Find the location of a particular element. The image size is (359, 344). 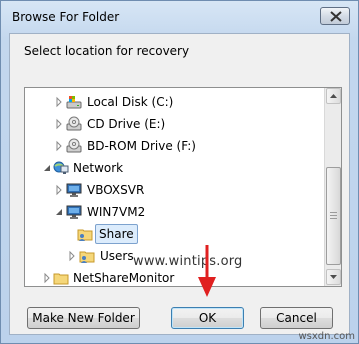

vertical-scrollbar is located at coordinates (332, 187).